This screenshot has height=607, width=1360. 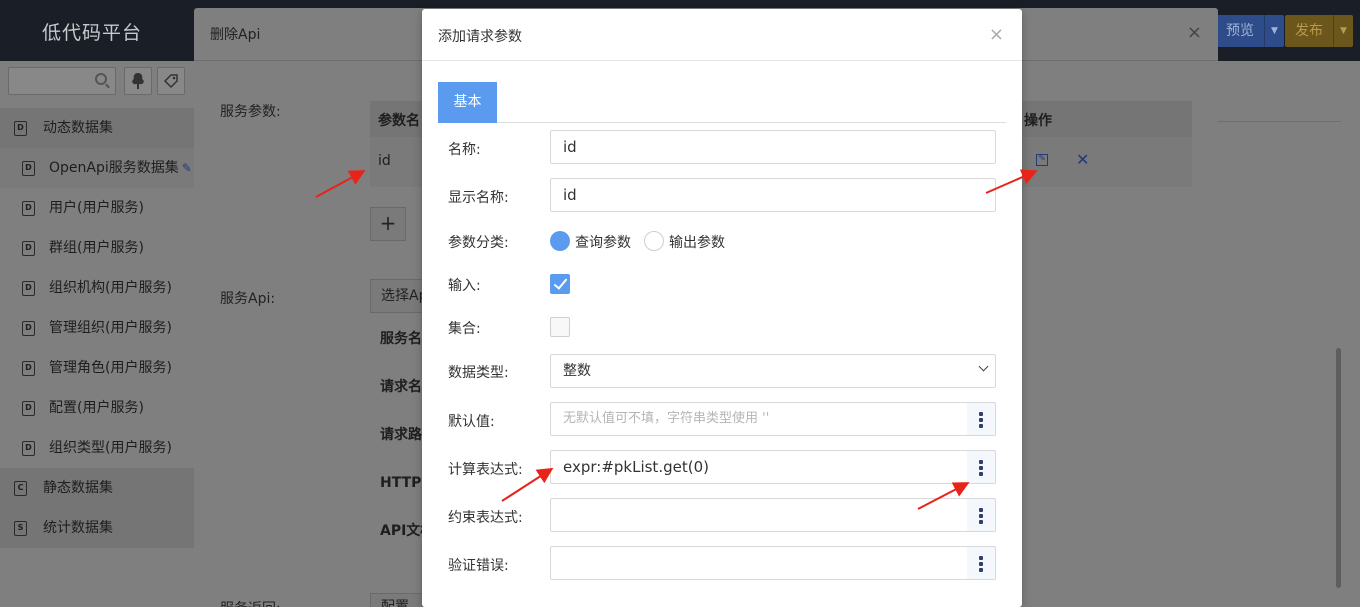 What do you see at coordinates (110, 368) in the screenshot?
I see `sidebar-item-label: 管理角色(用户服务)` at bounding box center [110, 368].